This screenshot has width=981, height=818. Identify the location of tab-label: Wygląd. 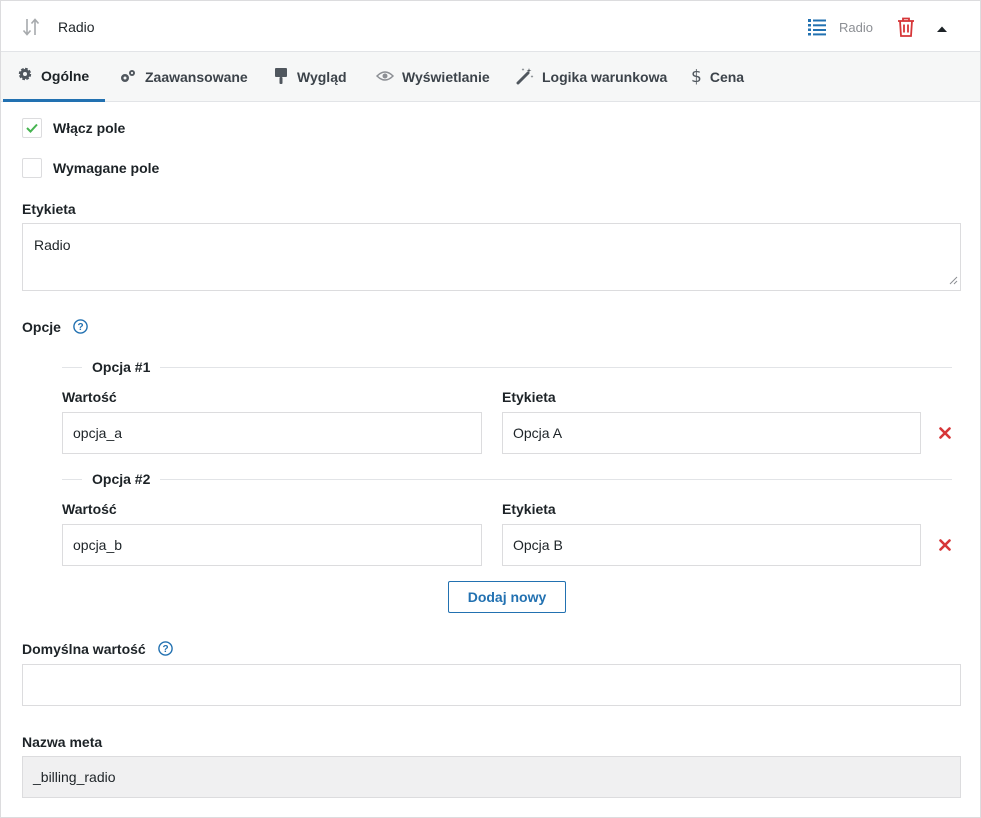
(322, 77).